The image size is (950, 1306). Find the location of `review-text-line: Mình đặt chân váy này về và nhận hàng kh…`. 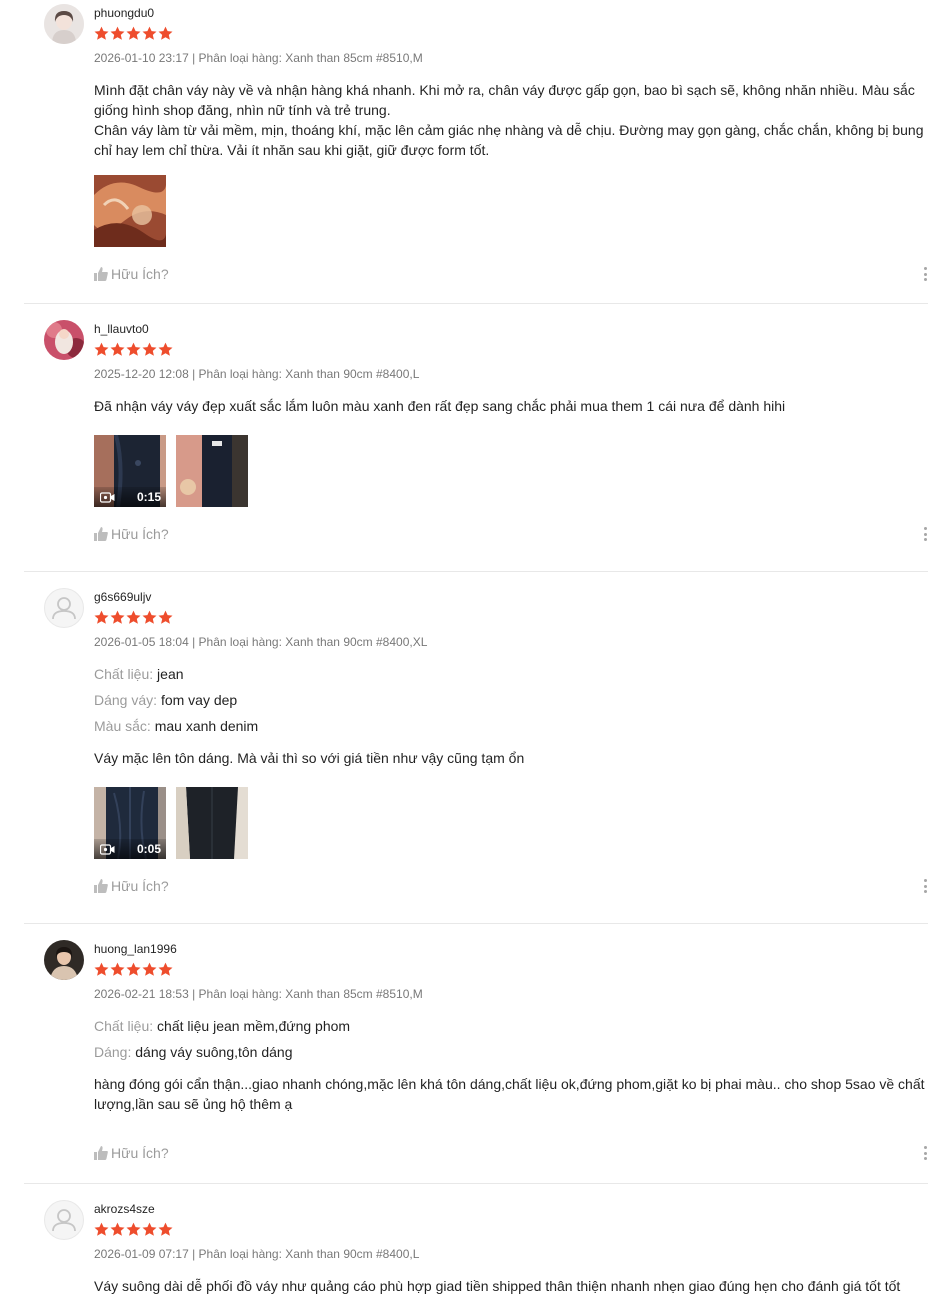

review-text-line: Mình đặt chân váy này về và nhận hàng kh… is located at coordinates (504, 100).